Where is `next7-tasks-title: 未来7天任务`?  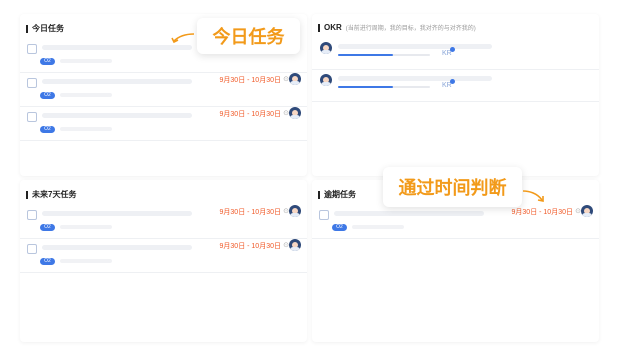
next7-tasks-title: 未来7天任务 is located at coordinates (51, 194).